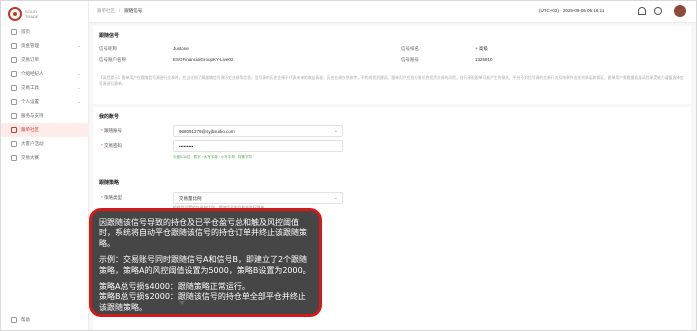  I want to click on signal-account-label: 信号账户名称, so click(112, 59).